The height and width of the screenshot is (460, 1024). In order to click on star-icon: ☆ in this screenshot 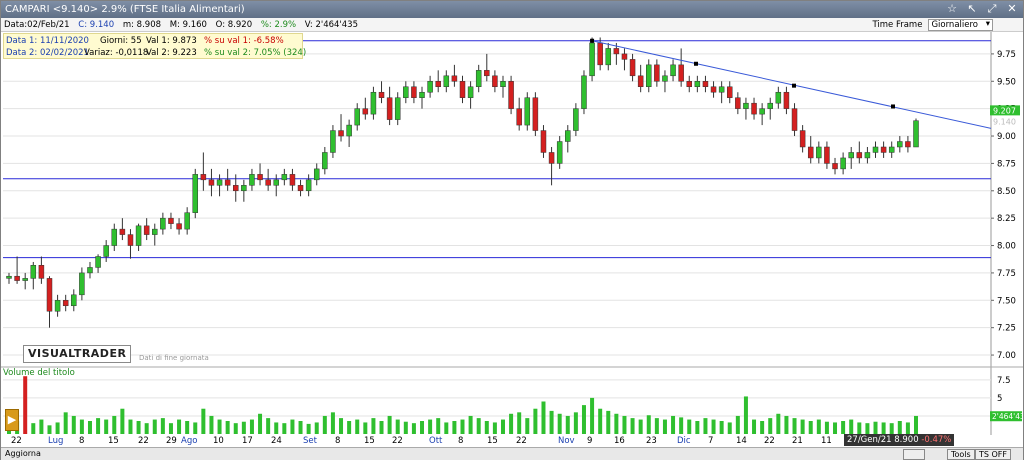, I will do `click(952, 9)`.